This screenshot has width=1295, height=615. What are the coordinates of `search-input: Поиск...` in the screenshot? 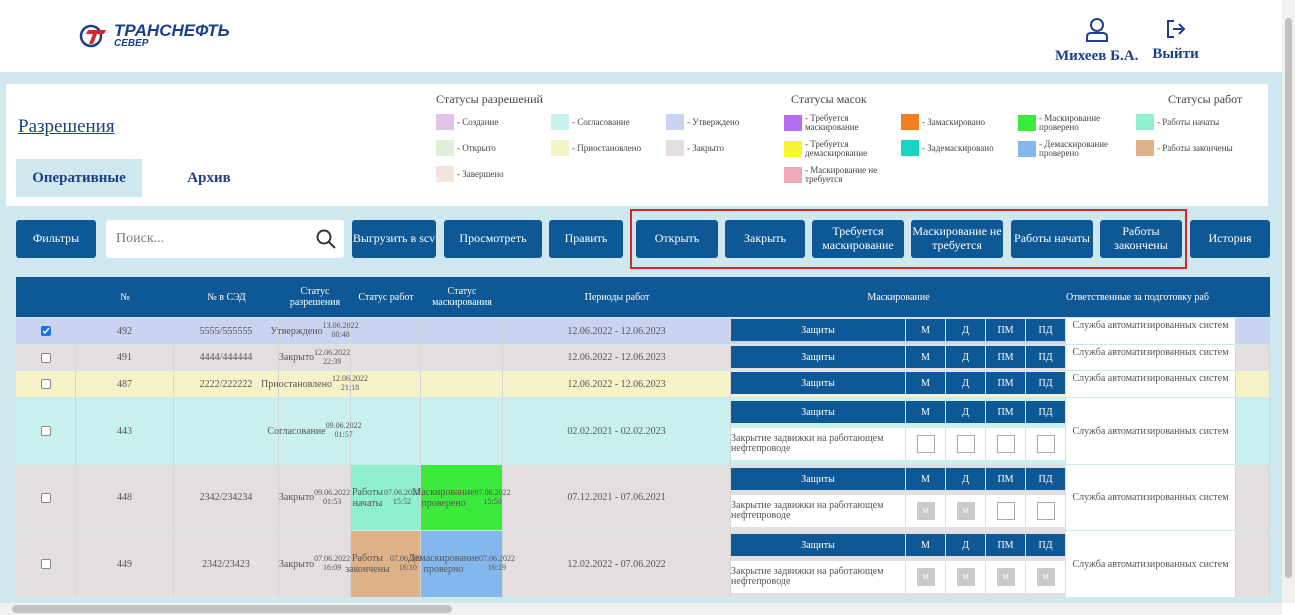 It's located at (140, 239).